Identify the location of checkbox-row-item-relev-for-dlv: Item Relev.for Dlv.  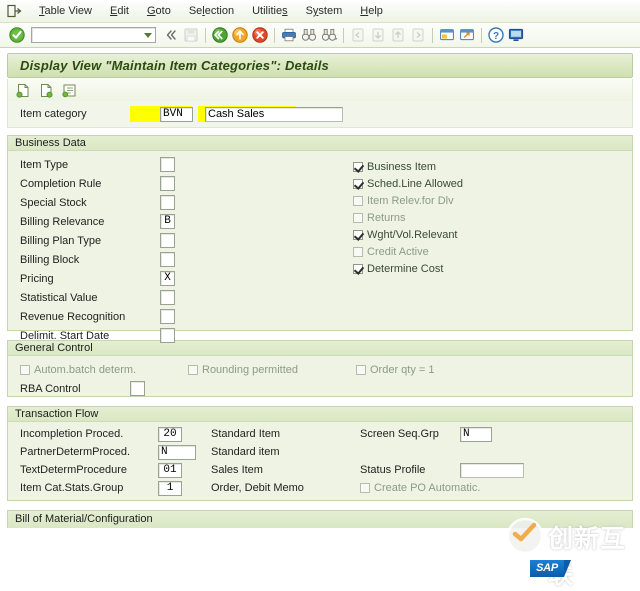
(408, 200).